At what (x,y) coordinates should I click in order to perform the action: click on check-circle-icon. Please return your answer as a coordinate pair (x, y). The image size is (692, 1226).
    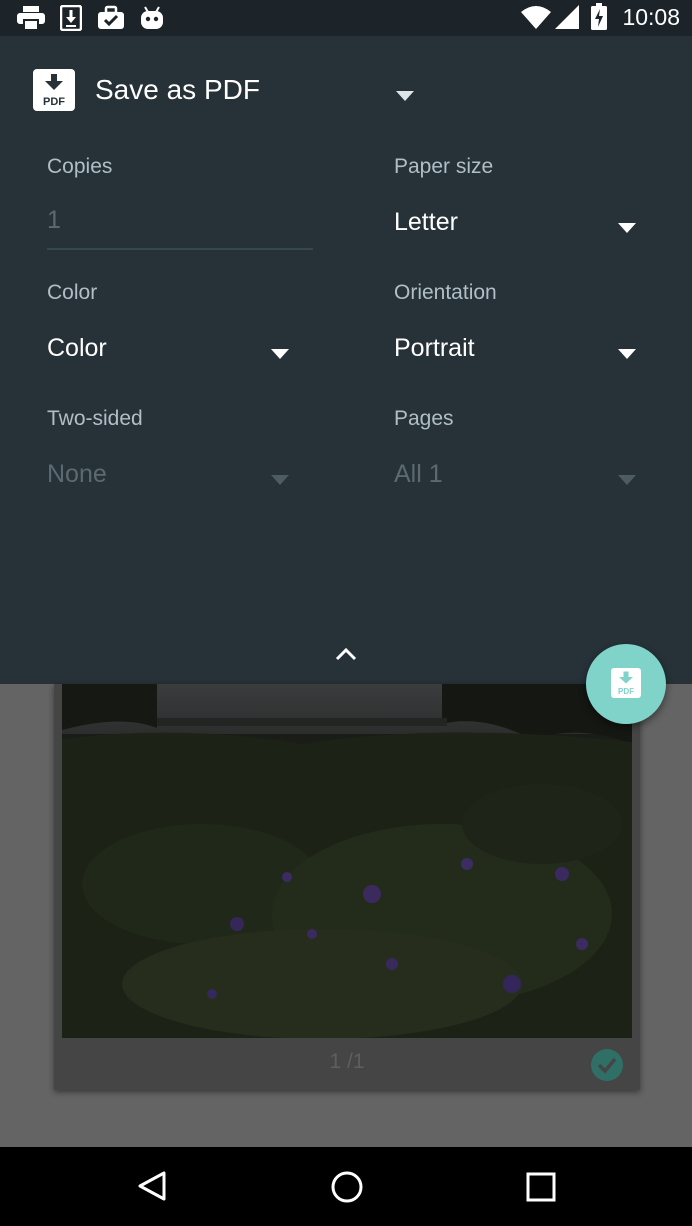
    Looking at the image, I should click on (607, 1067).